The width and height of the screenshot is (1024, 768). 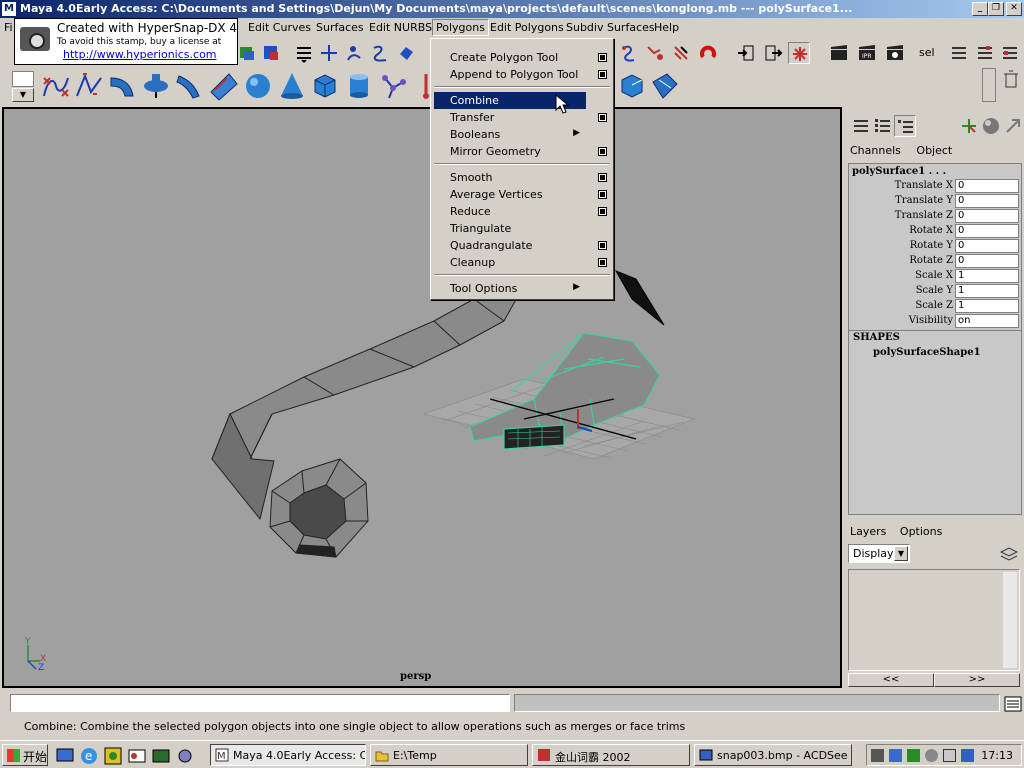 What do you see at coordinates (931, 230) in the screenshot?
I see `attr-label: Rotate X` at bounding box center [931, 230].